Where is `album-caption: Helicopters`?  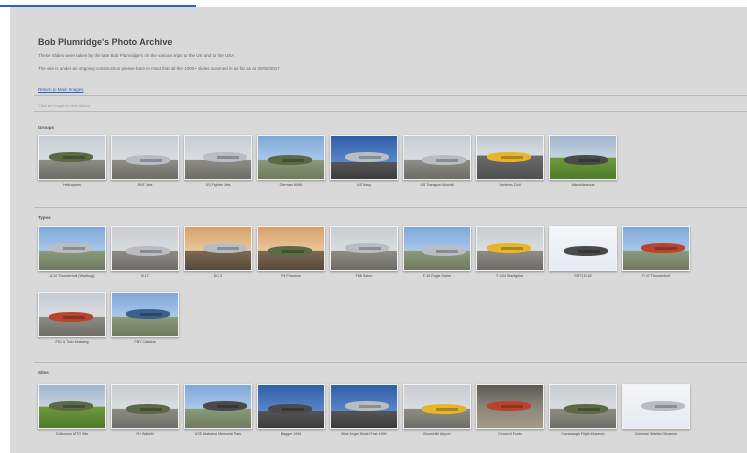
album-caption: Helicopters is located at coordinates (72, 185).